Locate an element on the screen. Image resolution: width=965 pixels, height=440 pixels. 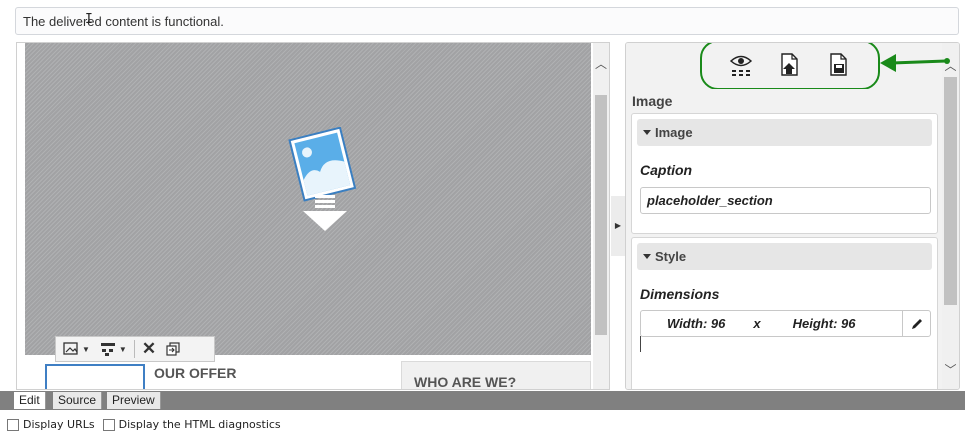
save-document-button is located at coordinates (839, 65).